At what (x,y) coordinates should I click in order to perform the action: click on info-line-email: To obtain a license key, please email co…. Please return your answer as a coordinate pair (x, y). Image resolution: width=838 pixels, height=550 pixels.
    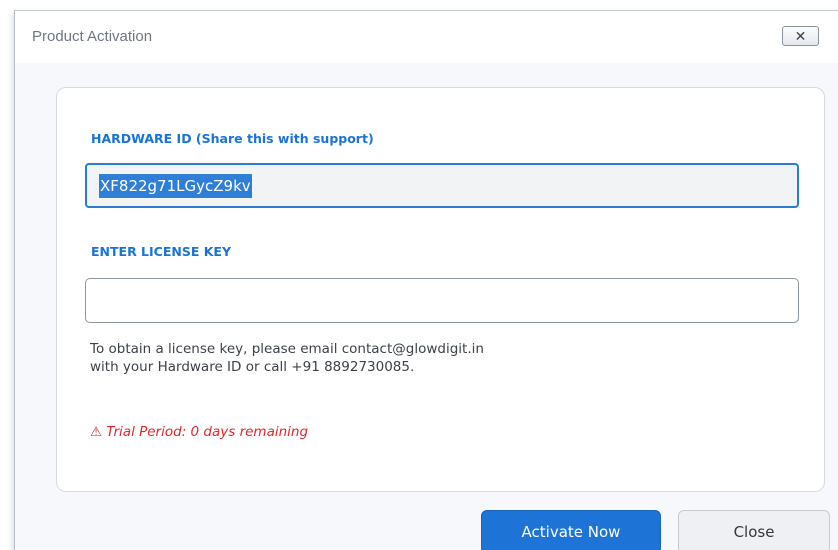
    Looking at the image, I should click on (287, 349).